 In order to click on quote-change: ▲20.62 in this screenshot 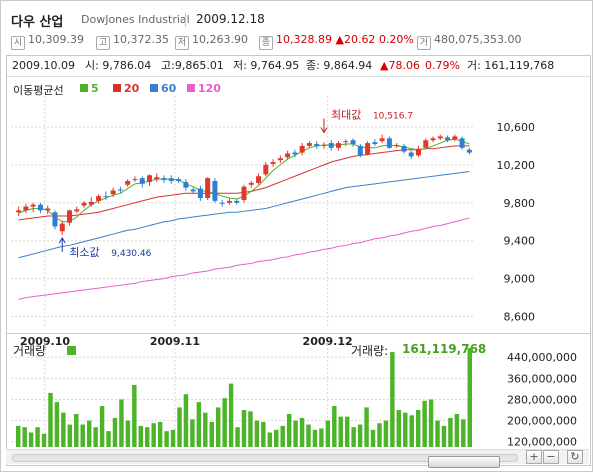, I will do `click(355, 39)`.